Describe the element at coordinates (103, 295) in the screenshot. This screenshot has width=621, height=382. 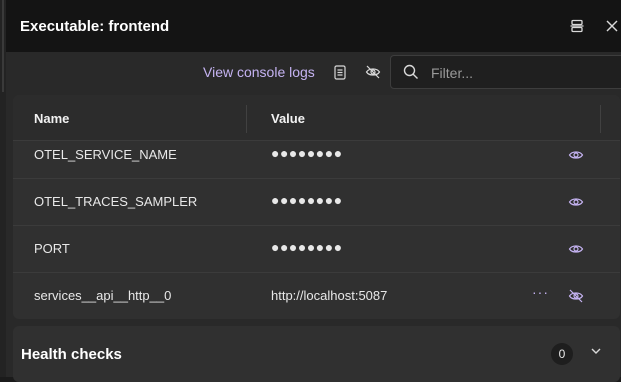
I see `row-name: services__api__http__0` at that location.